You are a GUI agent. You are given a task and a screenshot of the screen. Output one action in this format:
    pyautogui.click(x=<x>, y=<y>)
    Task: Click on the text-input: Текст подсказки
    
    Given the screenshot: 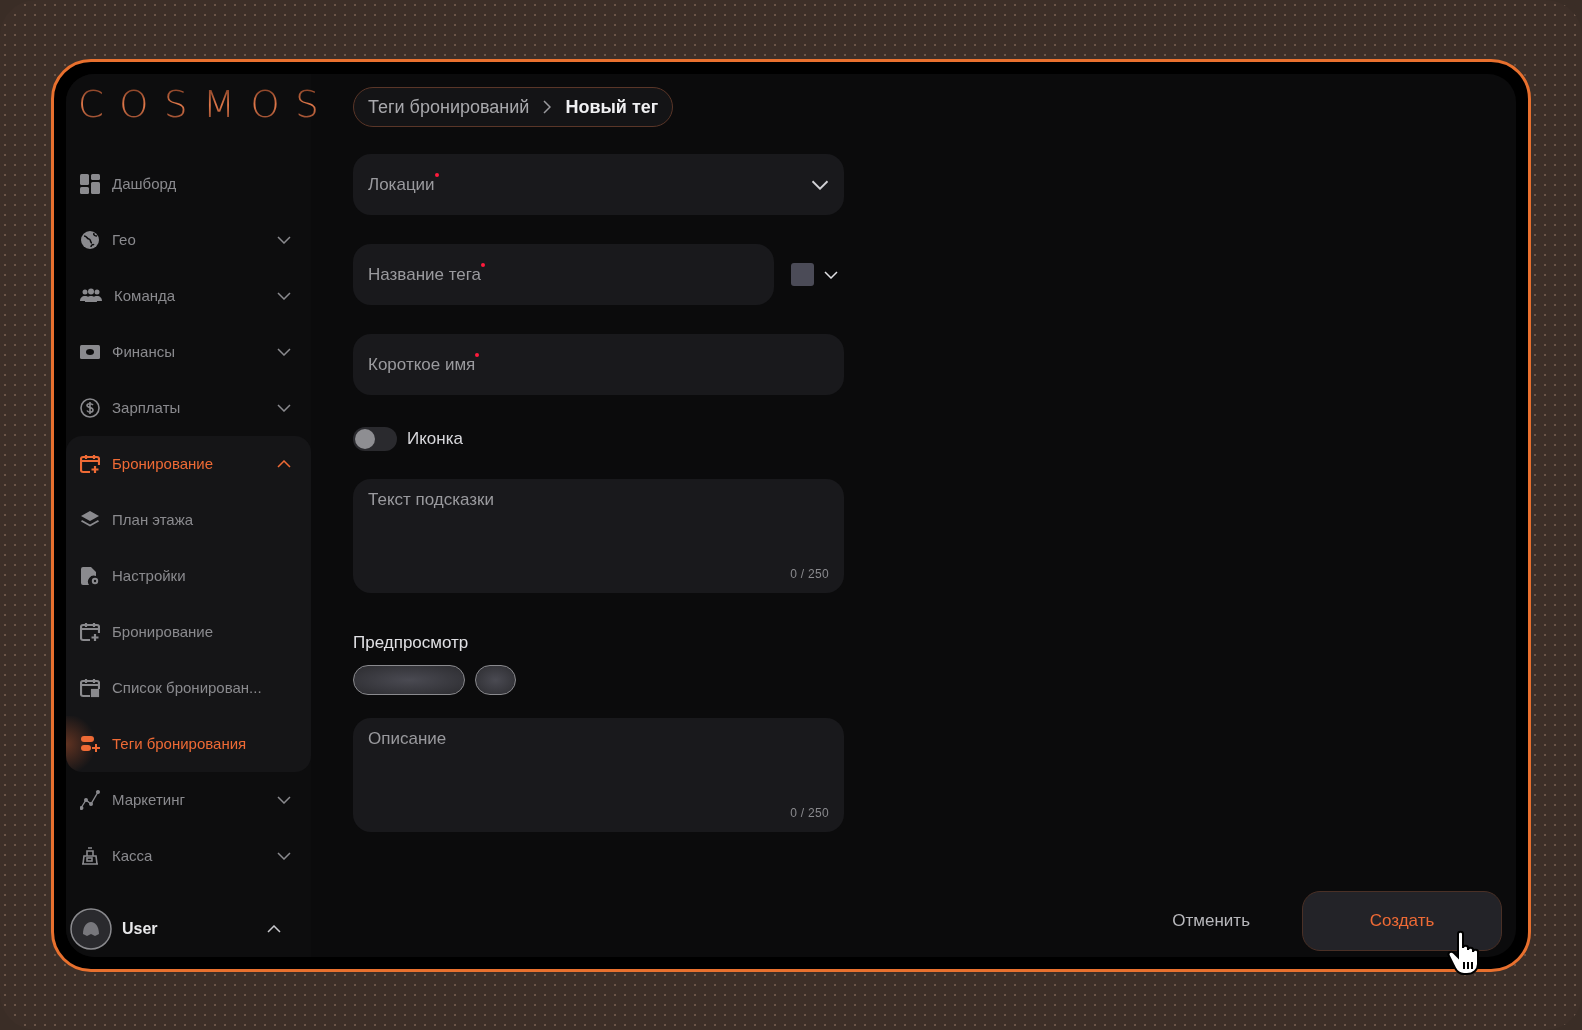 What is the action you would take?
    pyautogui.click(x=598, y=525)
    